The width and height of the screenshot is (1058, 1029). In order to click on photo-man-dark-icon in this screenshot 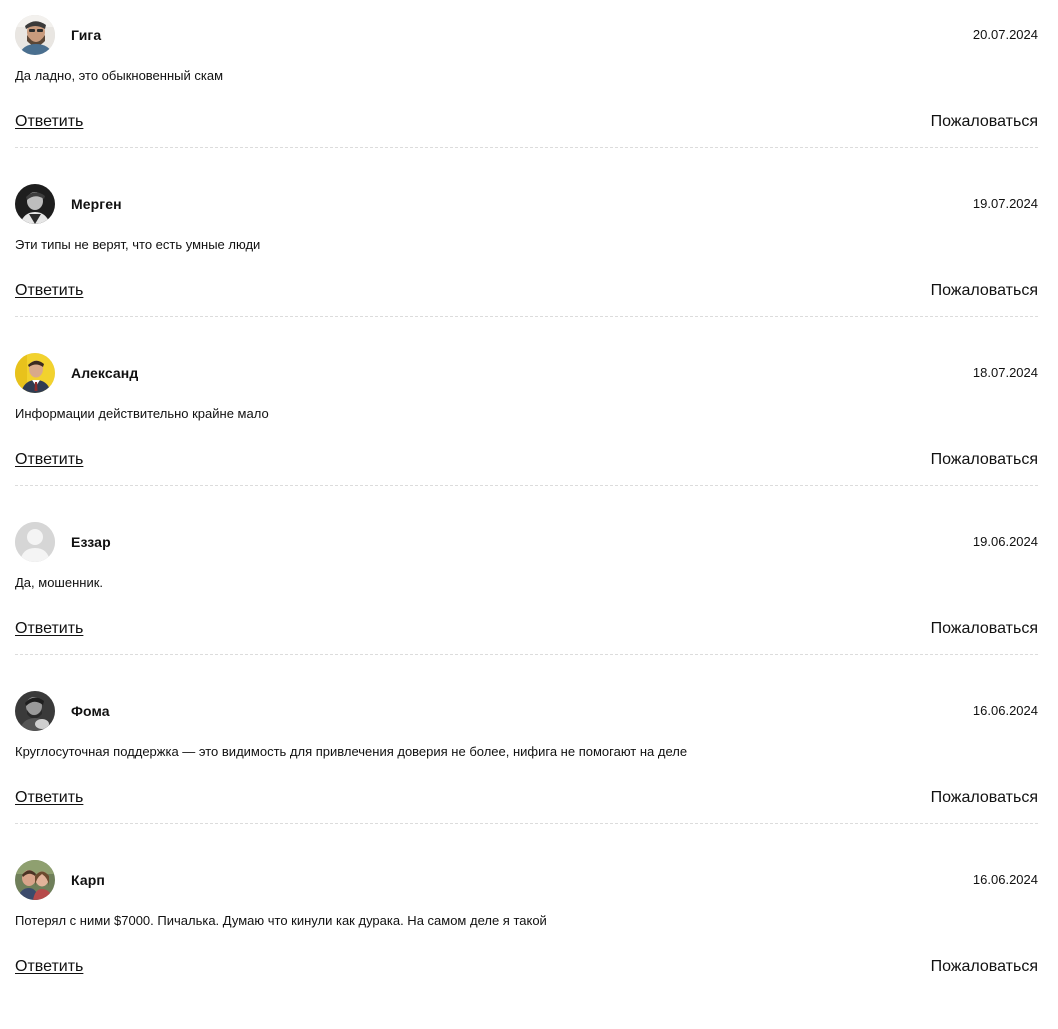, I will do `click(35, 204)`.